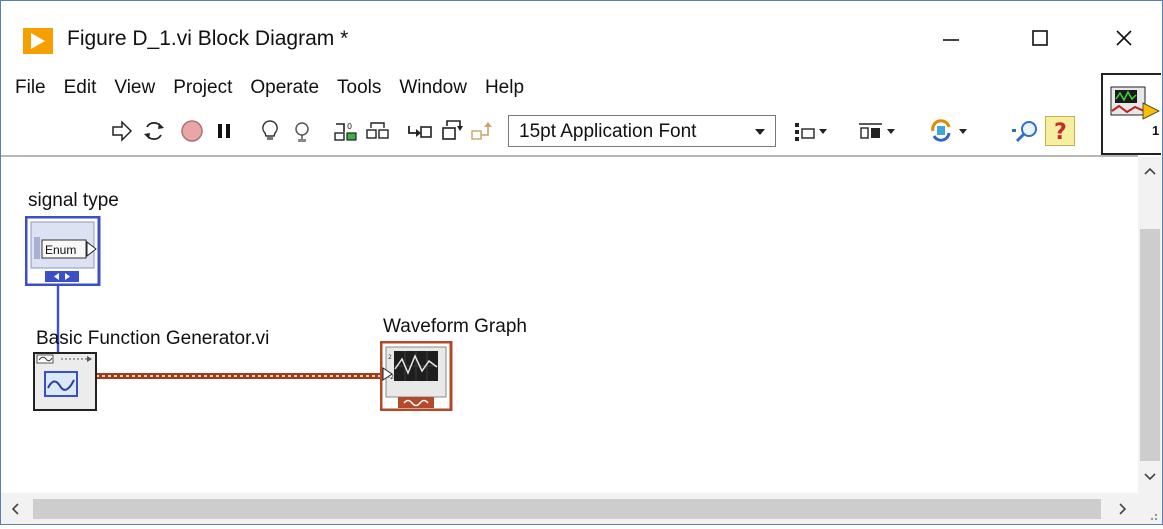 This screenshot has width=1163, height=529. Describe the element at coordinates (60, 250) in the screenshot. I see `enum-text: Enum` at that location.